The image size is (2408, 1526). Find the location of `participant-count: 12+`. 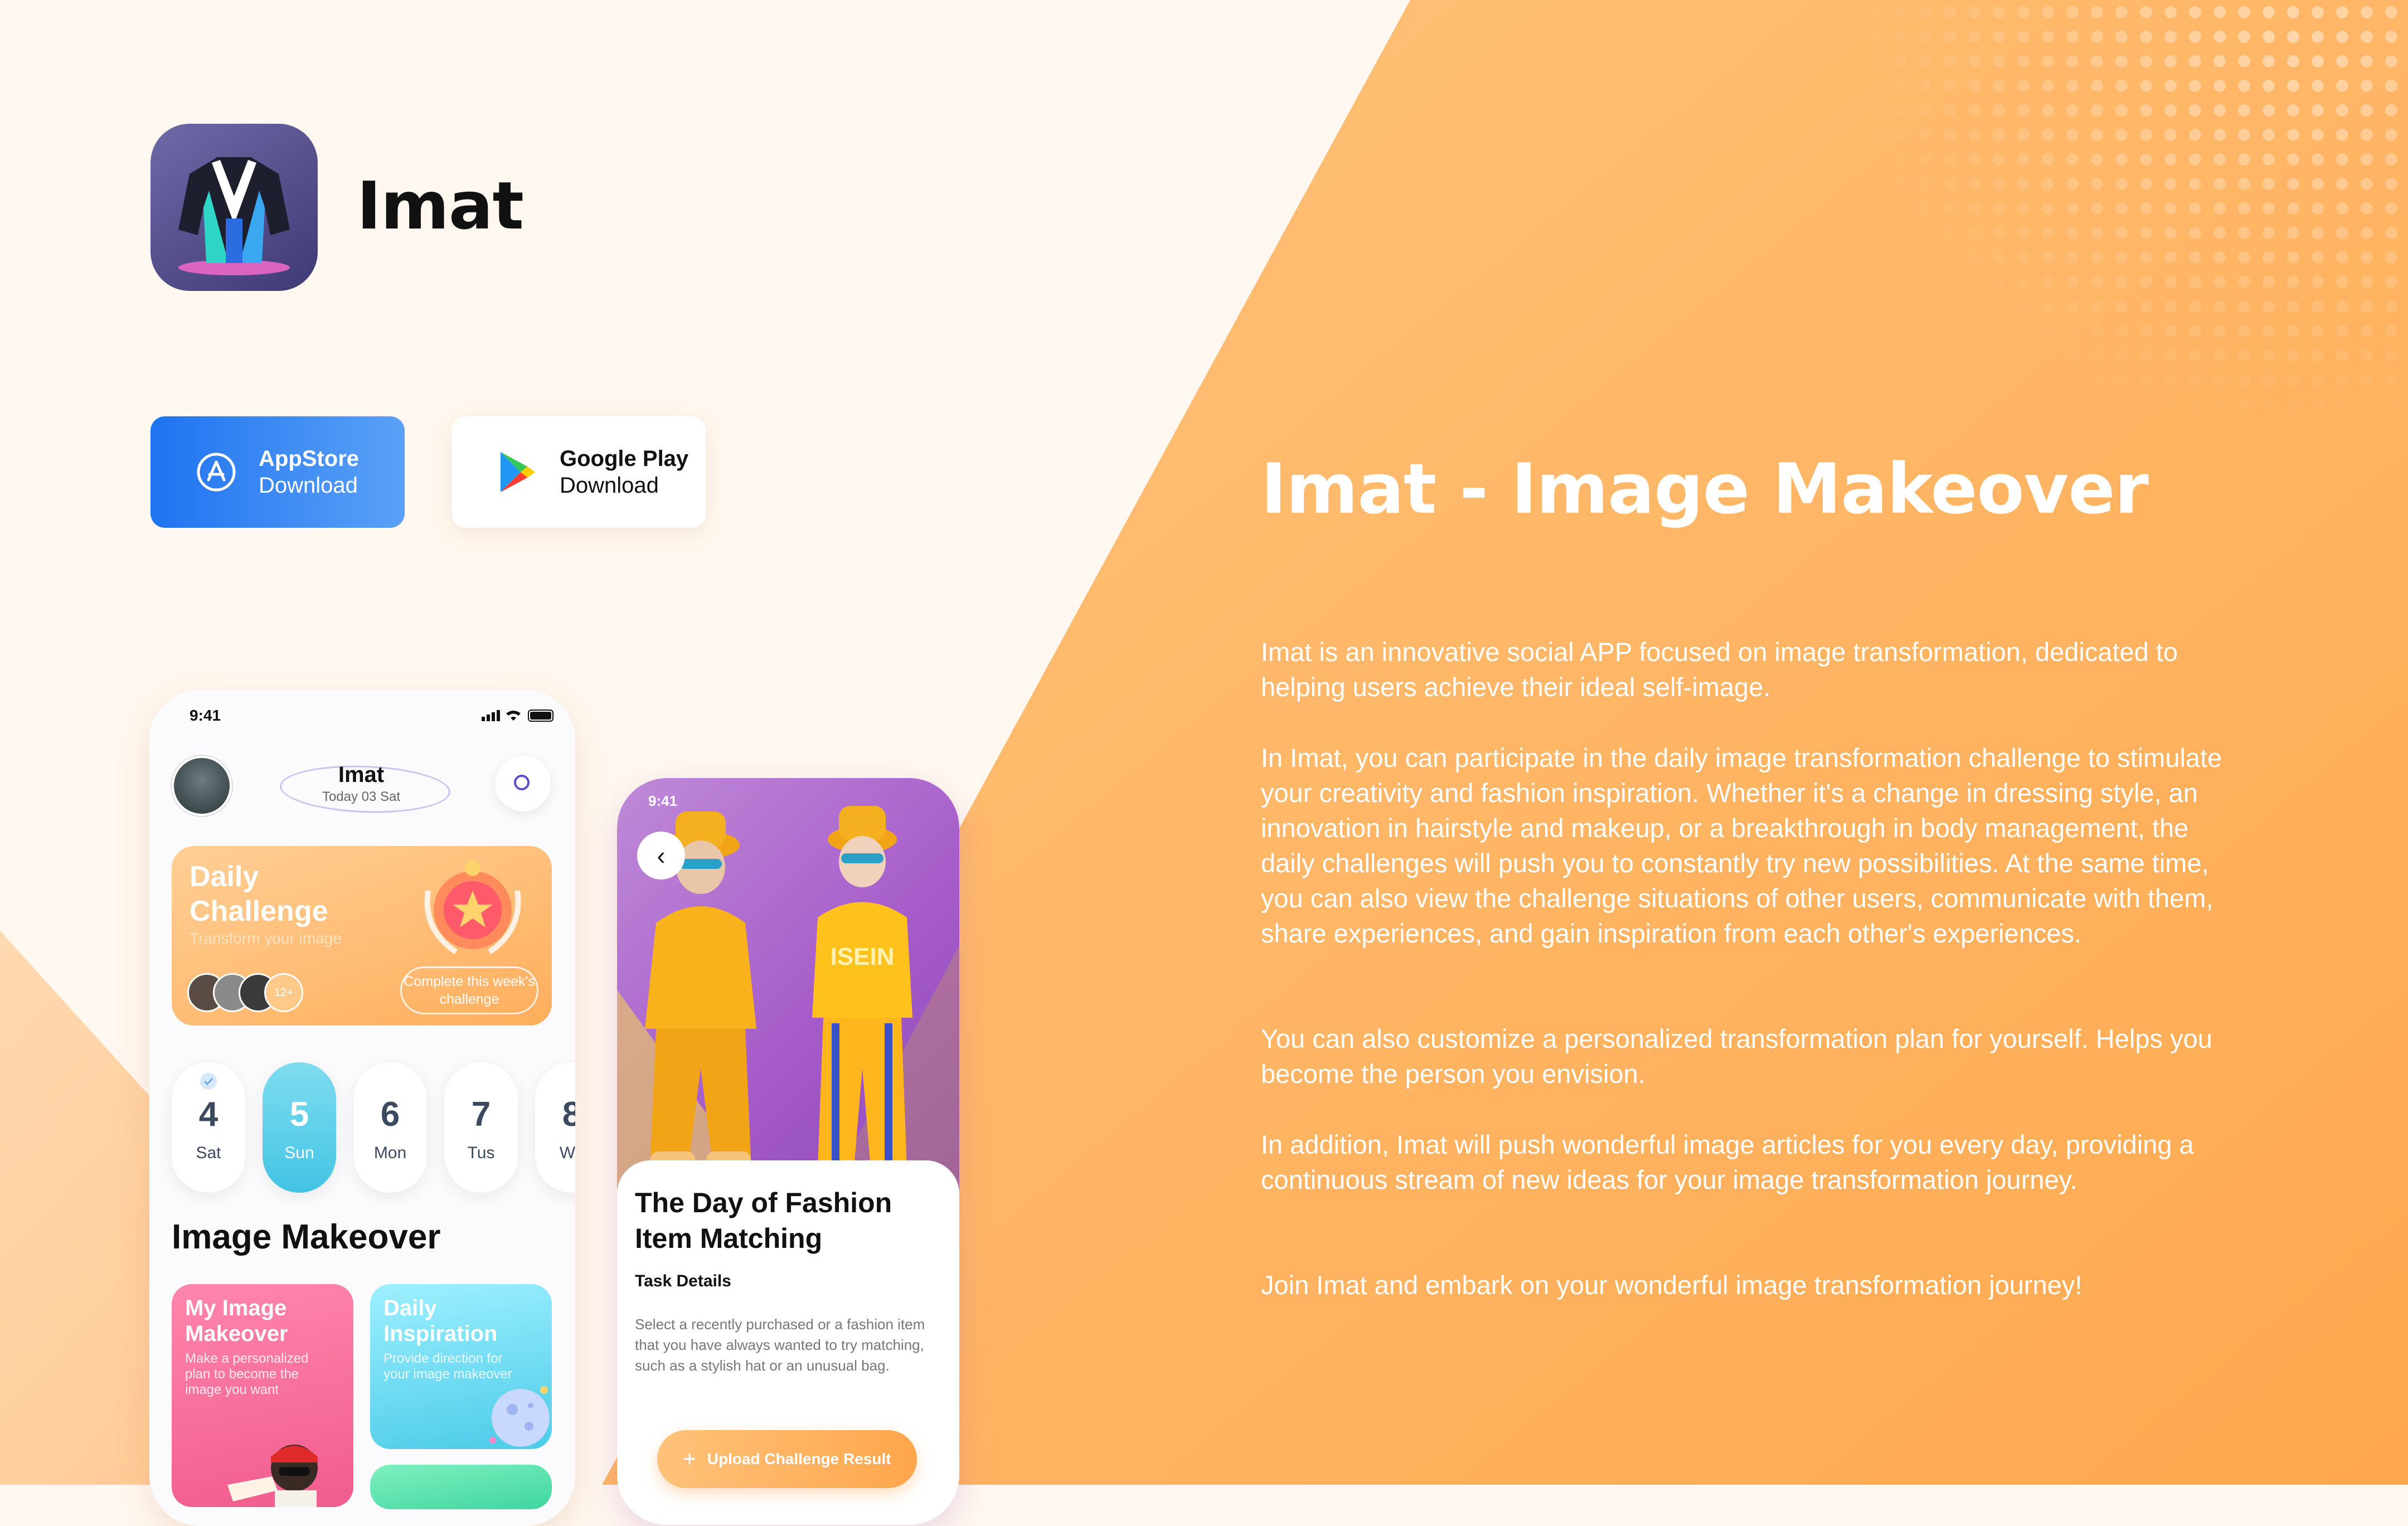

participant-count: 12+ is located at coordinates (283, 992).